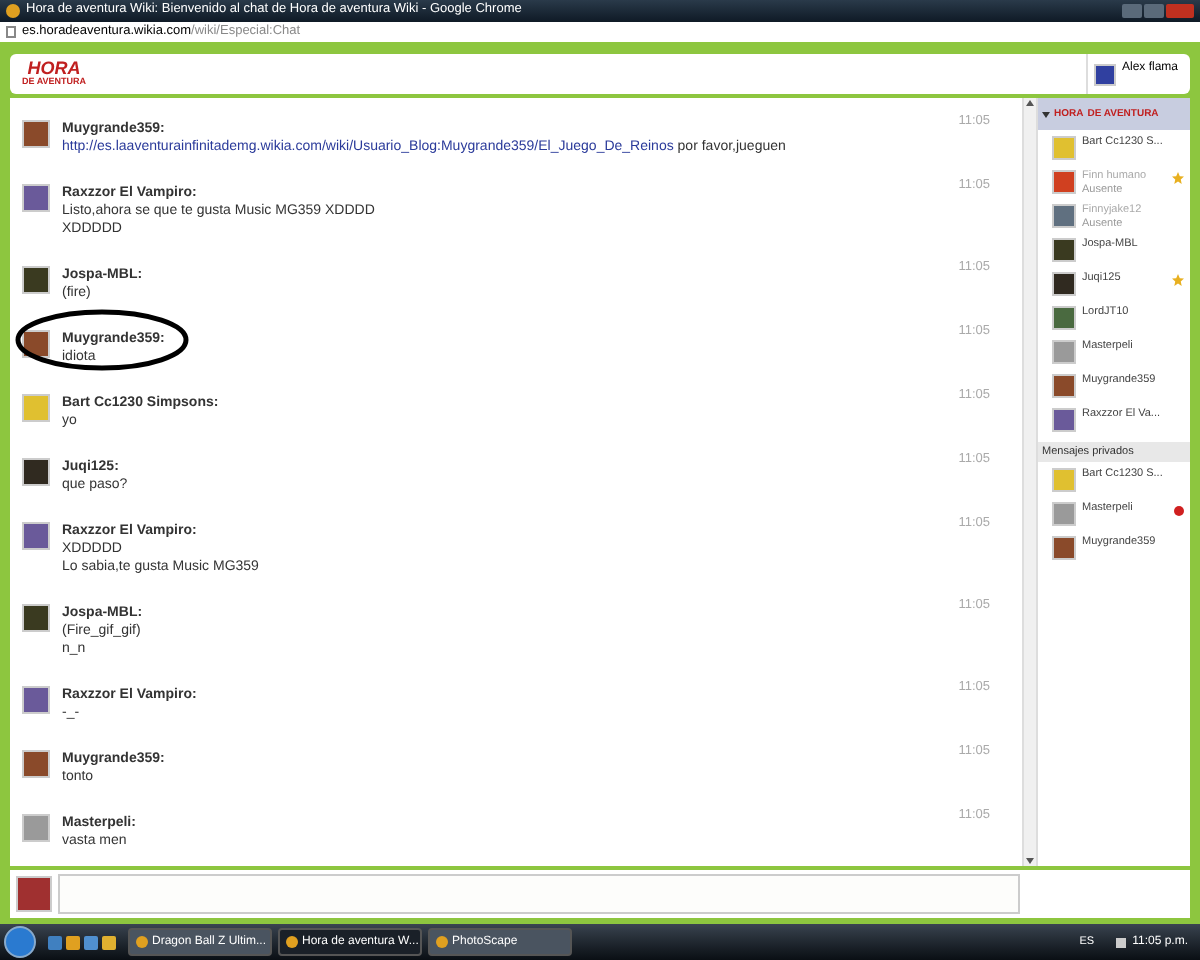  What do you see at coordinates (11, 32) in the screenshot?
I see `page-icon` at bounding box center [11, 32].